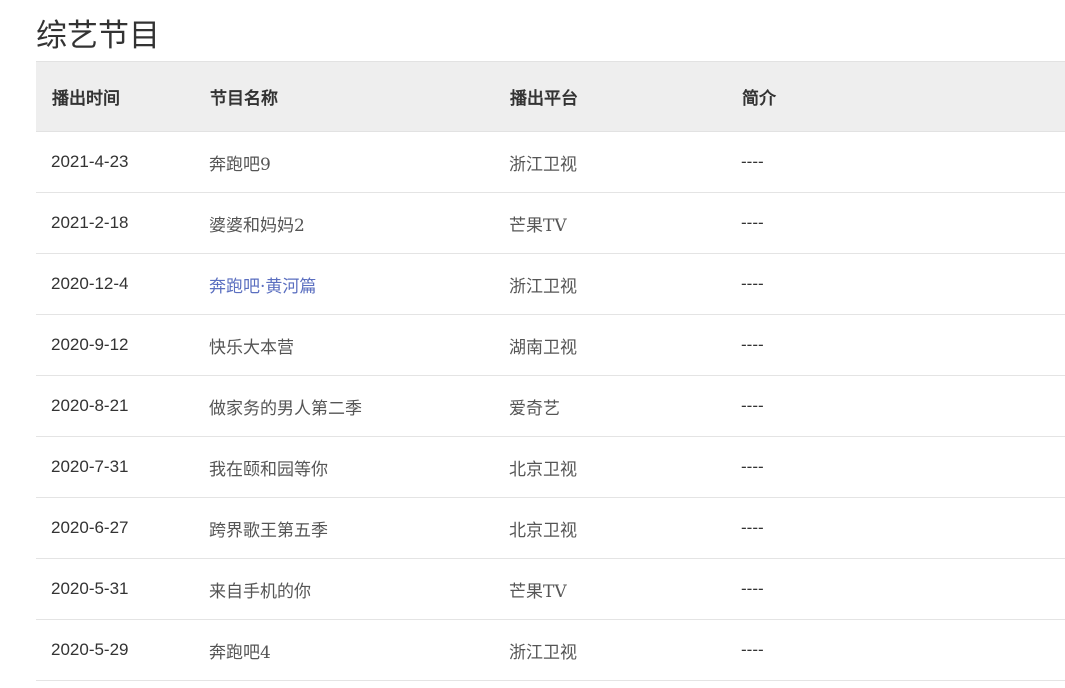 The height and width of the screenshot is (688, 1065). I want to click on air-date-cell: 2021-4-23, so click(90, 161).